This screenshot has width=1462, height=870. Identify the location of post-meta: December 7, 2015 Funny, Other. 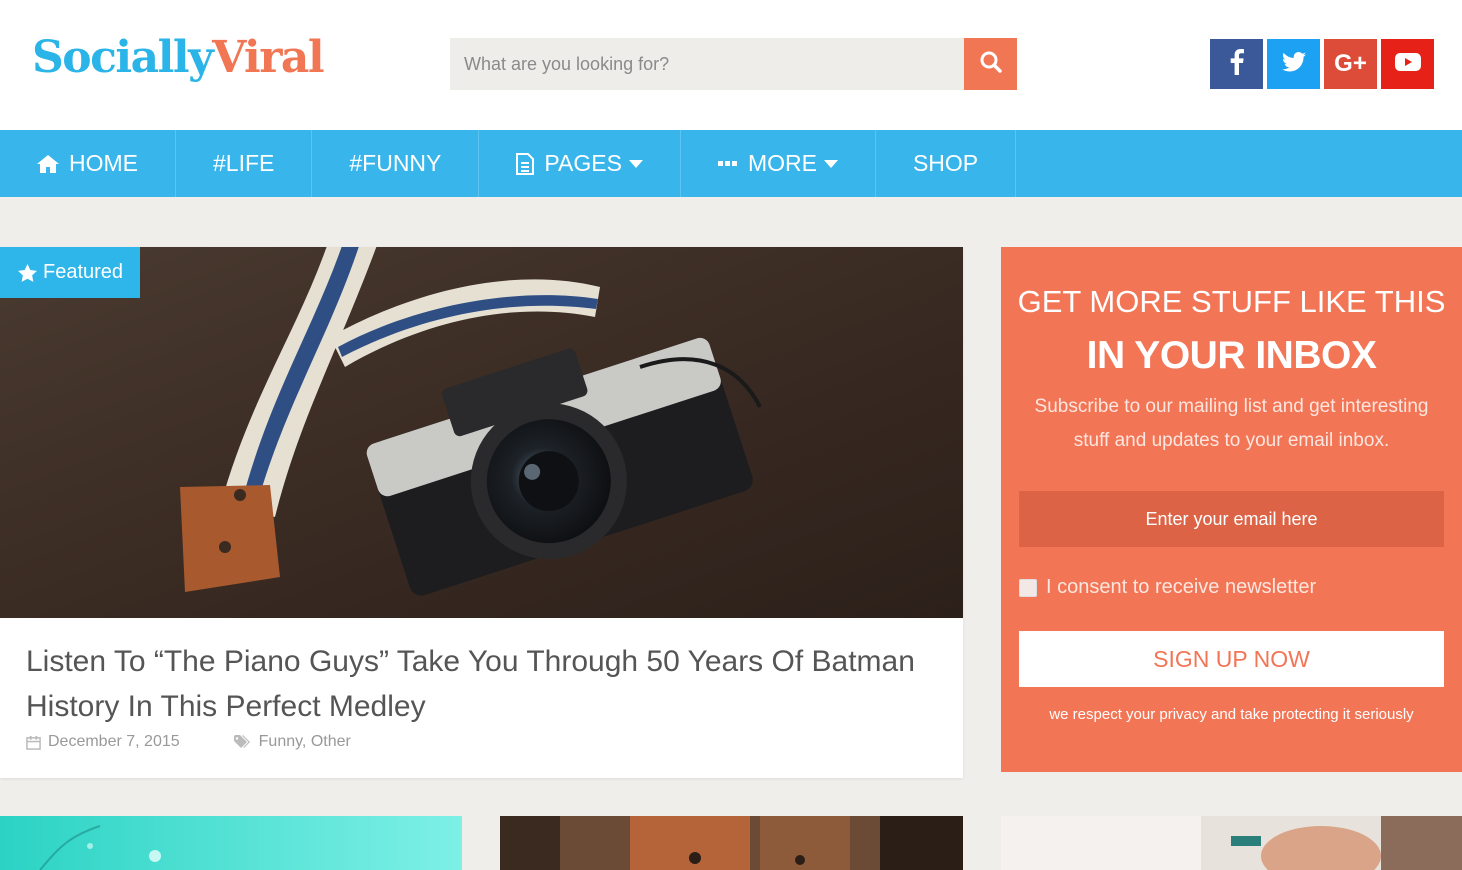
(188, 742).